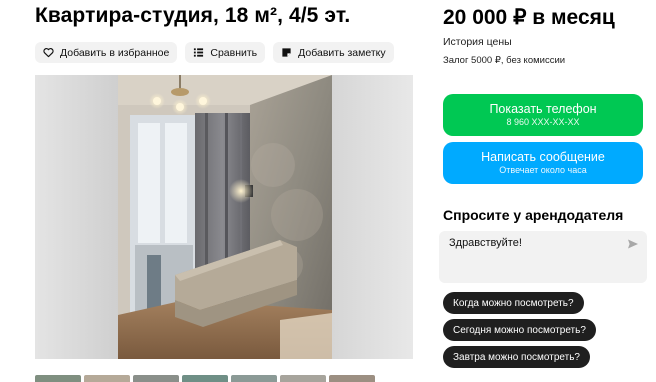 This screenshot has width=656, height=382. What do you see at coordinates (529, 17) in the screenshot?
I see `price: 20 000 ₽ в месяц` at bounding box center [529, 17].